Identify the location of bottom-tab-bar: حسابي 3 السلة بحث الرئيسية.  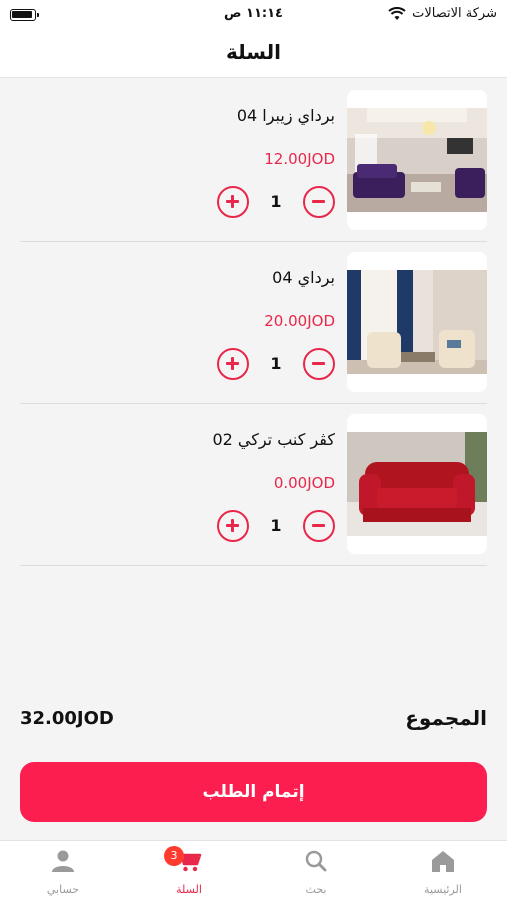
(253, 870).